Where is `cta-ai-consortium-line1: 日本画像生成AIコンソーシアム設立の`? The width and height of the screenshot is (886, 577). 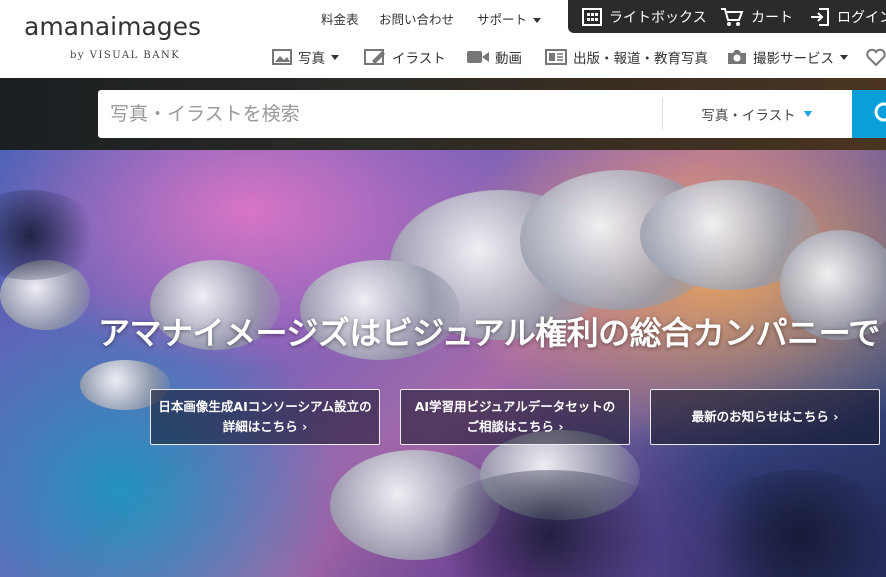 cta-ai-consortium-line1: 日本画像生成AIコンソーシアム設立の is located at coordinates (265, 406).